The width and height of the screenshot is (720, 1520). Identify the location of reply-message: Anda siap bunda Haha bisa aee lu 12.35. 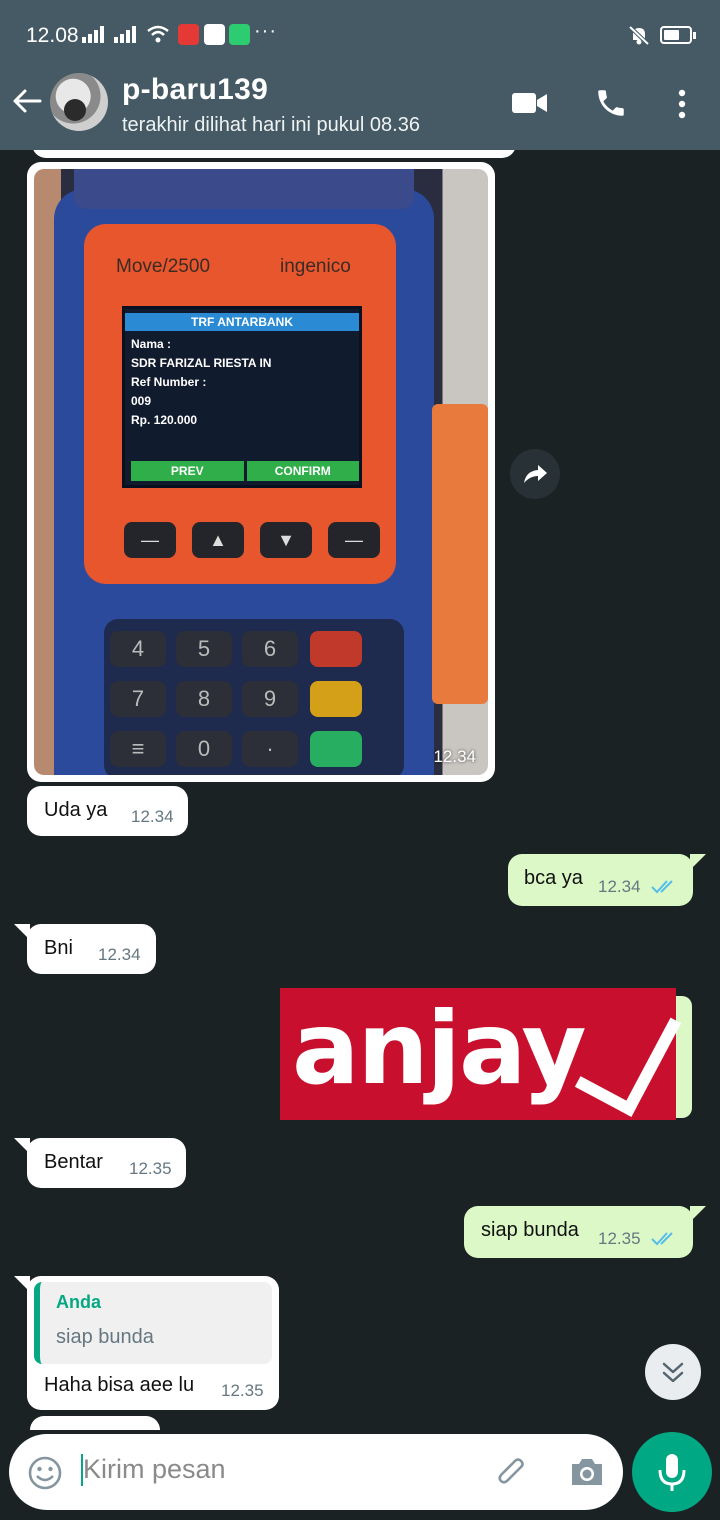
(153, 1343).